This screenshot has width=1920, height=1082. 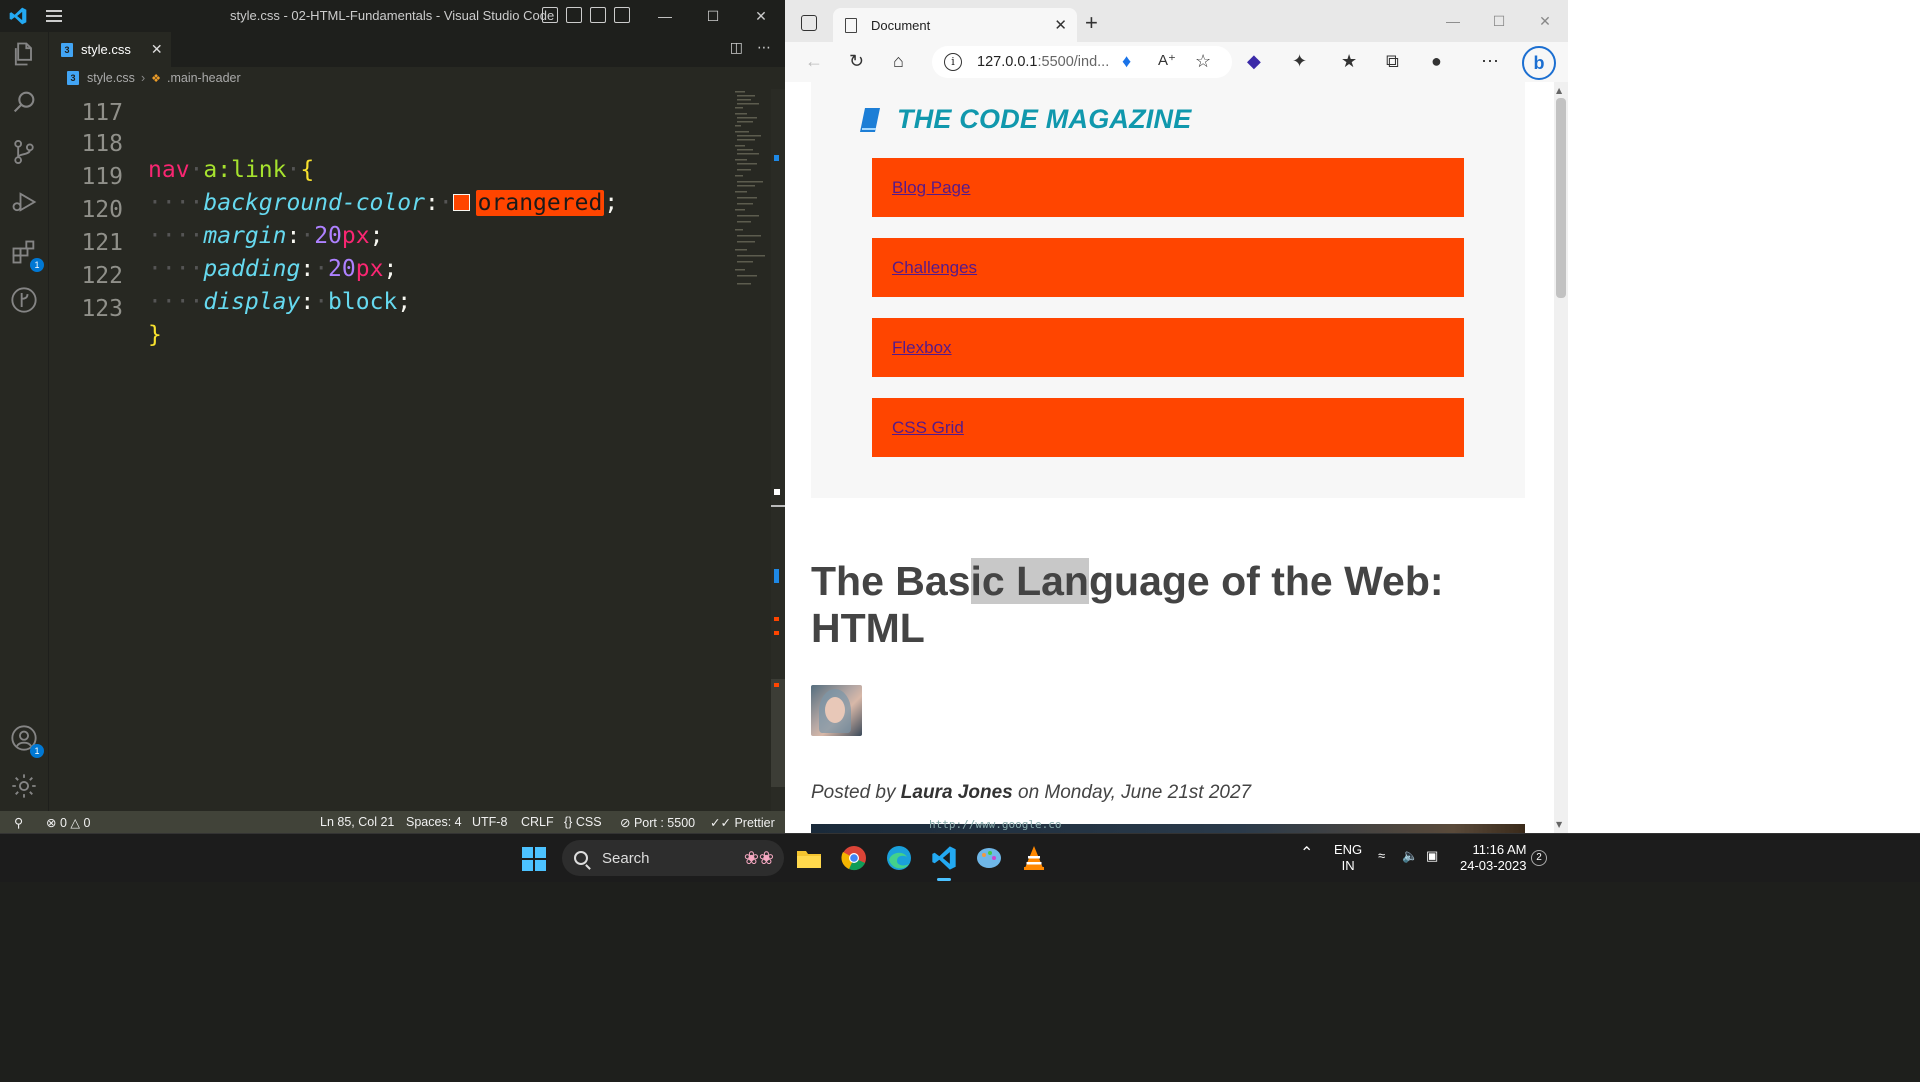 What do you see at coordinates (534, 859) in the screenshot?
I see `start-button` at bounding box center [534, 859].